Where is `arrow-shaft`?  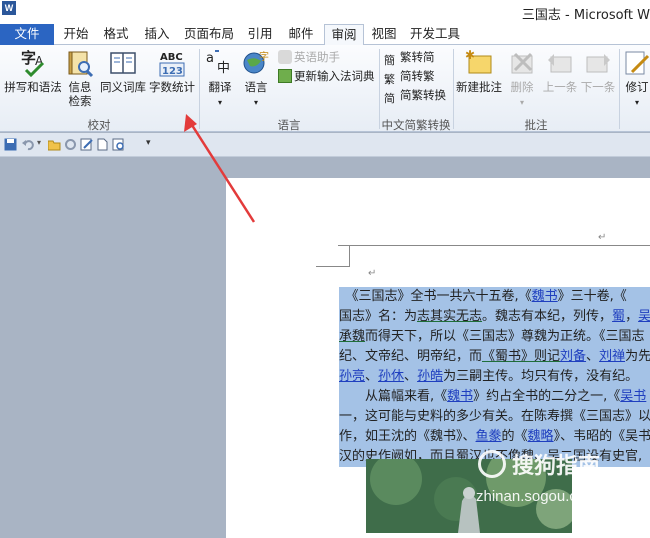 arrow-shaft is located at coordinates (222, 172).